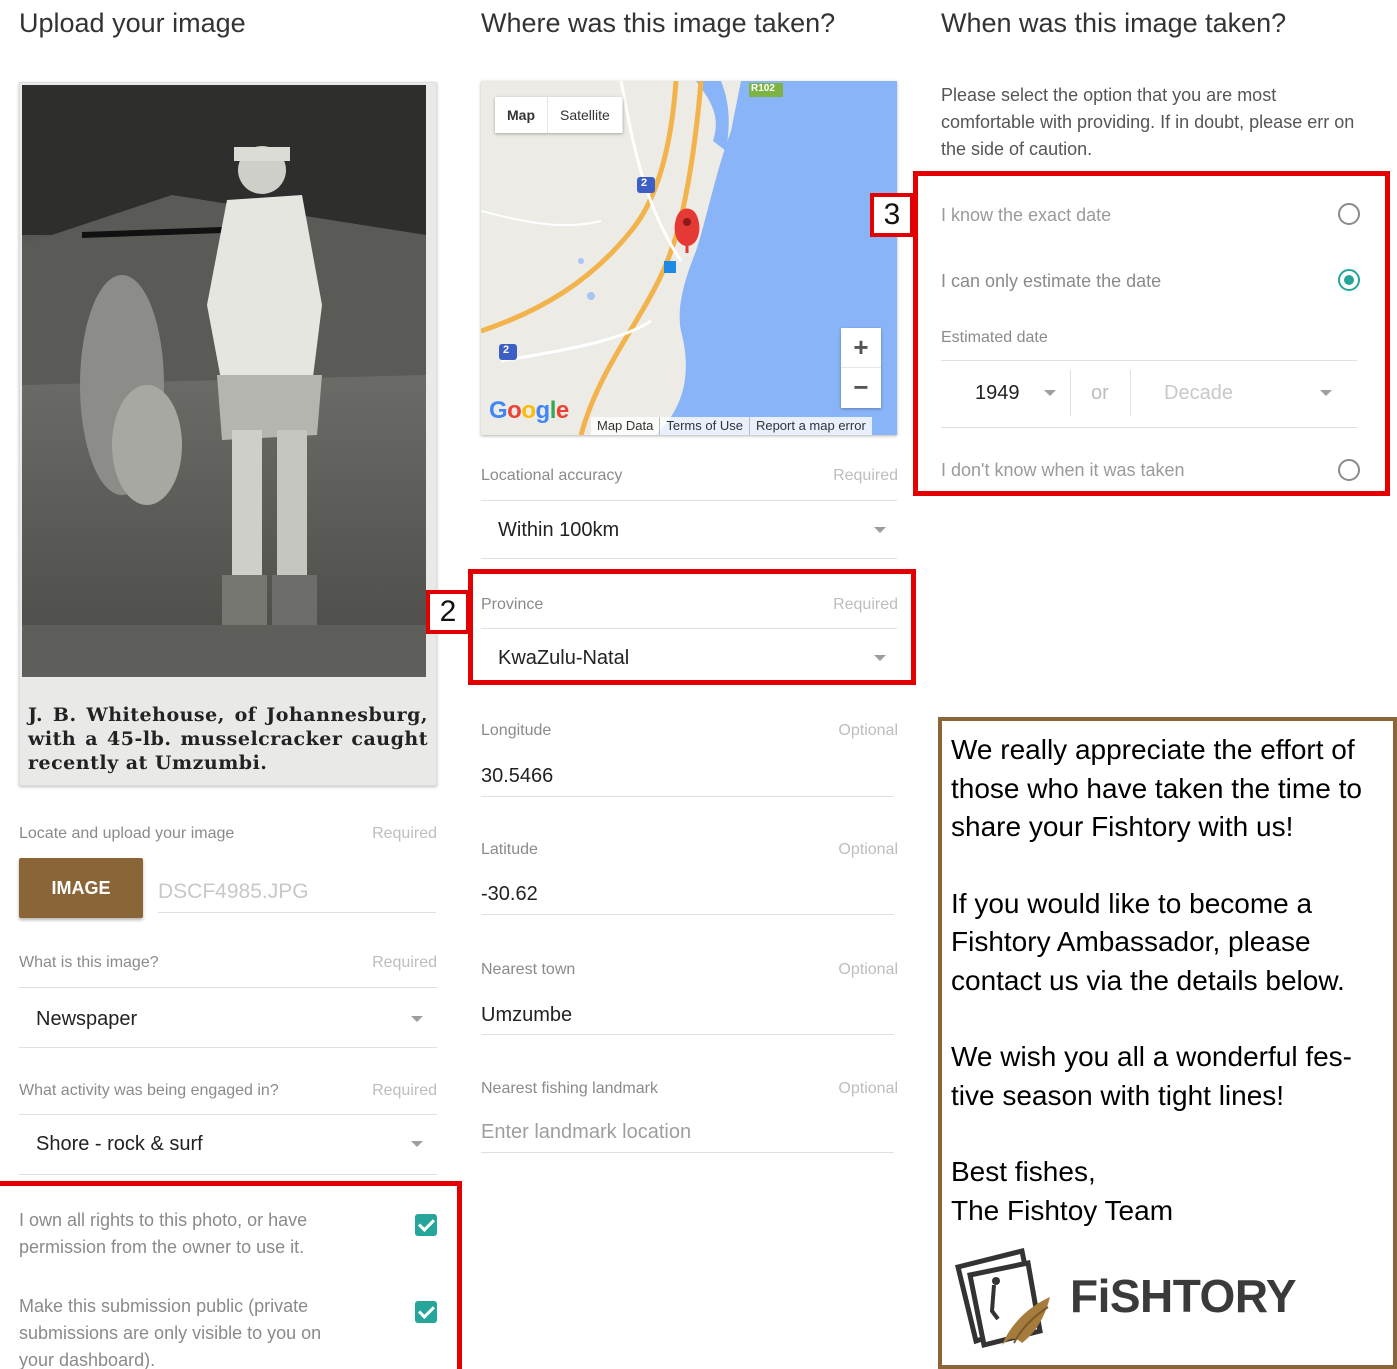 This screenshot has height=1369, width=1397. I want to click on newspaper-photo, so click(224, 381).